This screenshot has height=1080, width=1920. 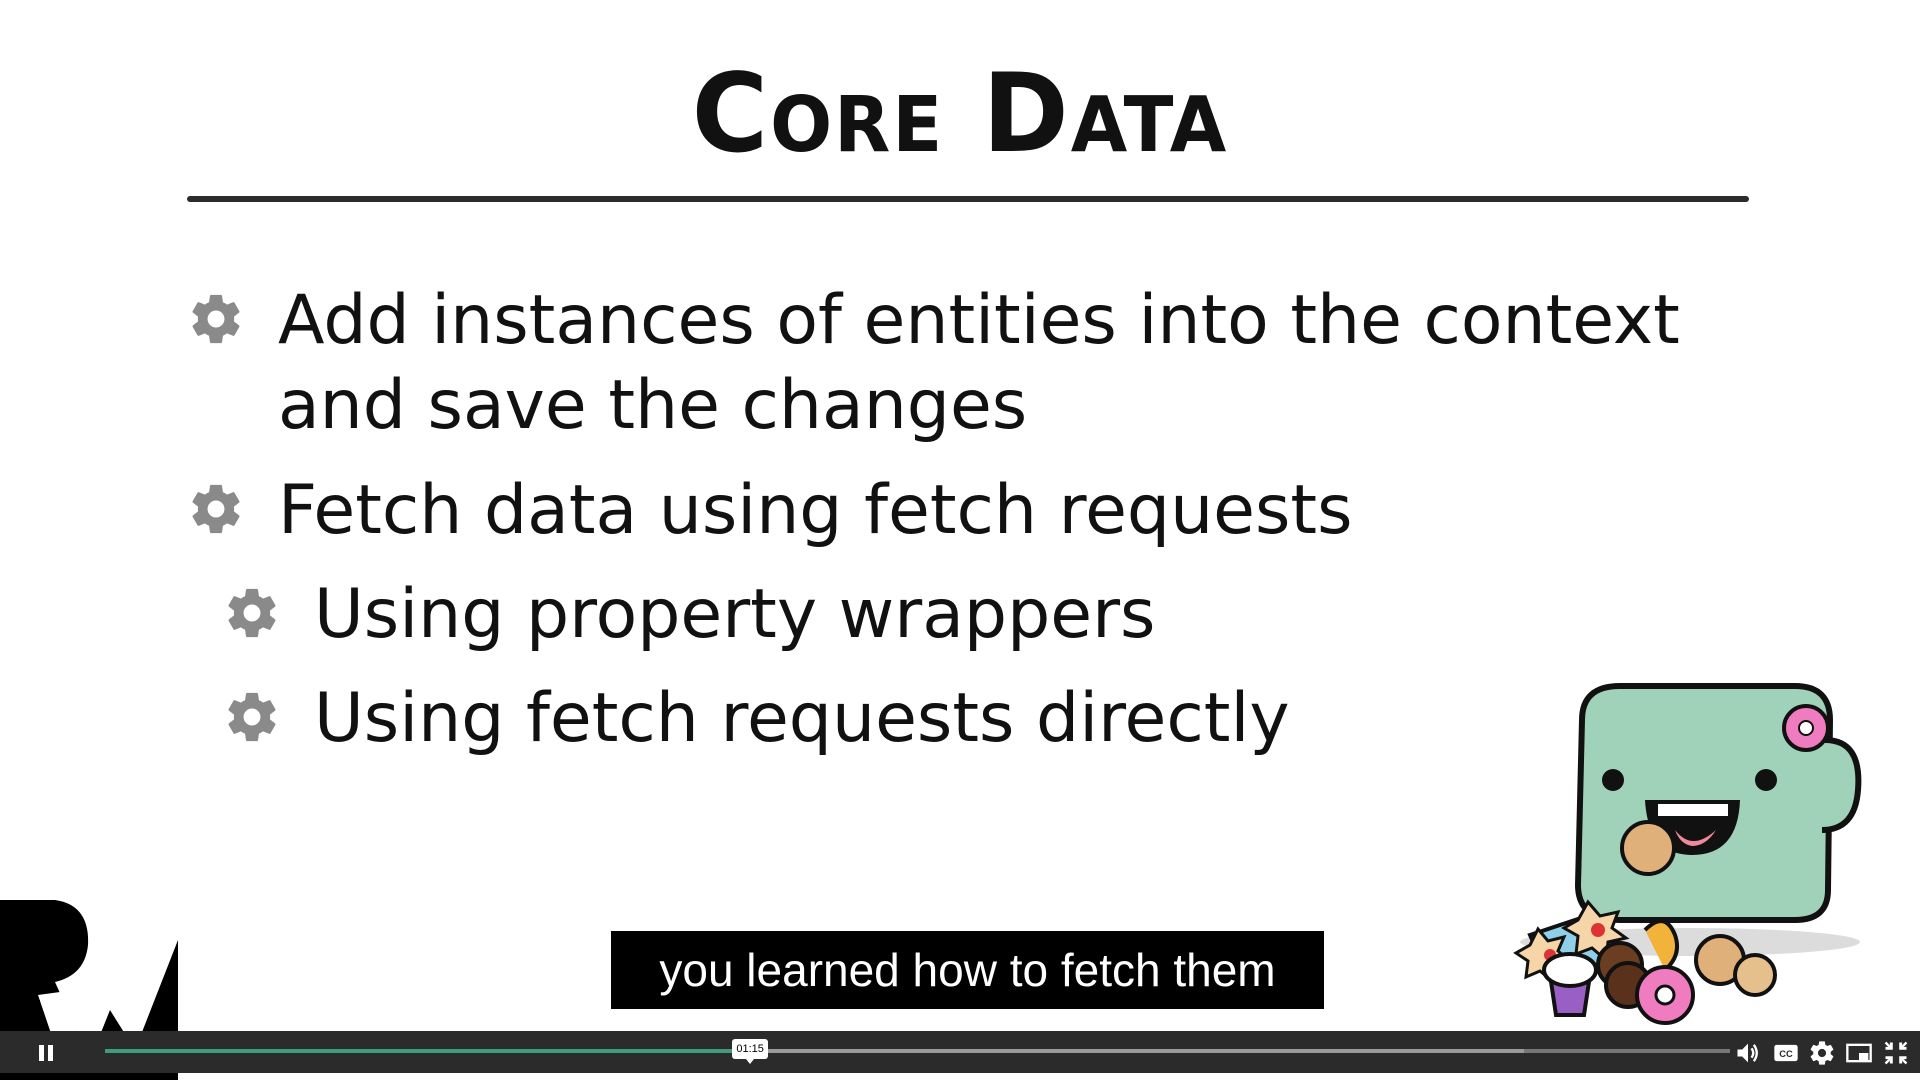 I want to click on bullet-text: Fetch data using fetch requests, so click(x=815, y=510).